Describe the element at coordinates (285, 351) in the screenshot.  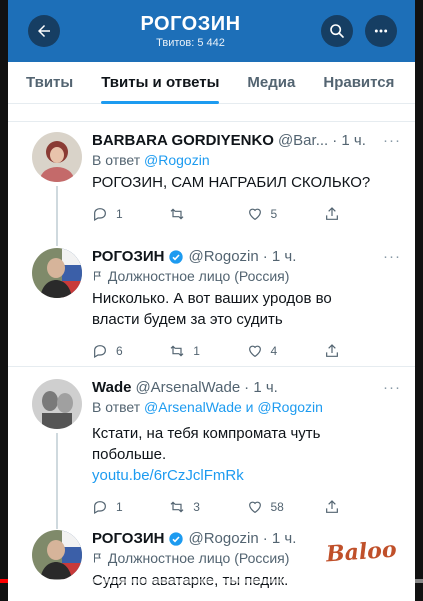
I see `like-button: 4` at that location.